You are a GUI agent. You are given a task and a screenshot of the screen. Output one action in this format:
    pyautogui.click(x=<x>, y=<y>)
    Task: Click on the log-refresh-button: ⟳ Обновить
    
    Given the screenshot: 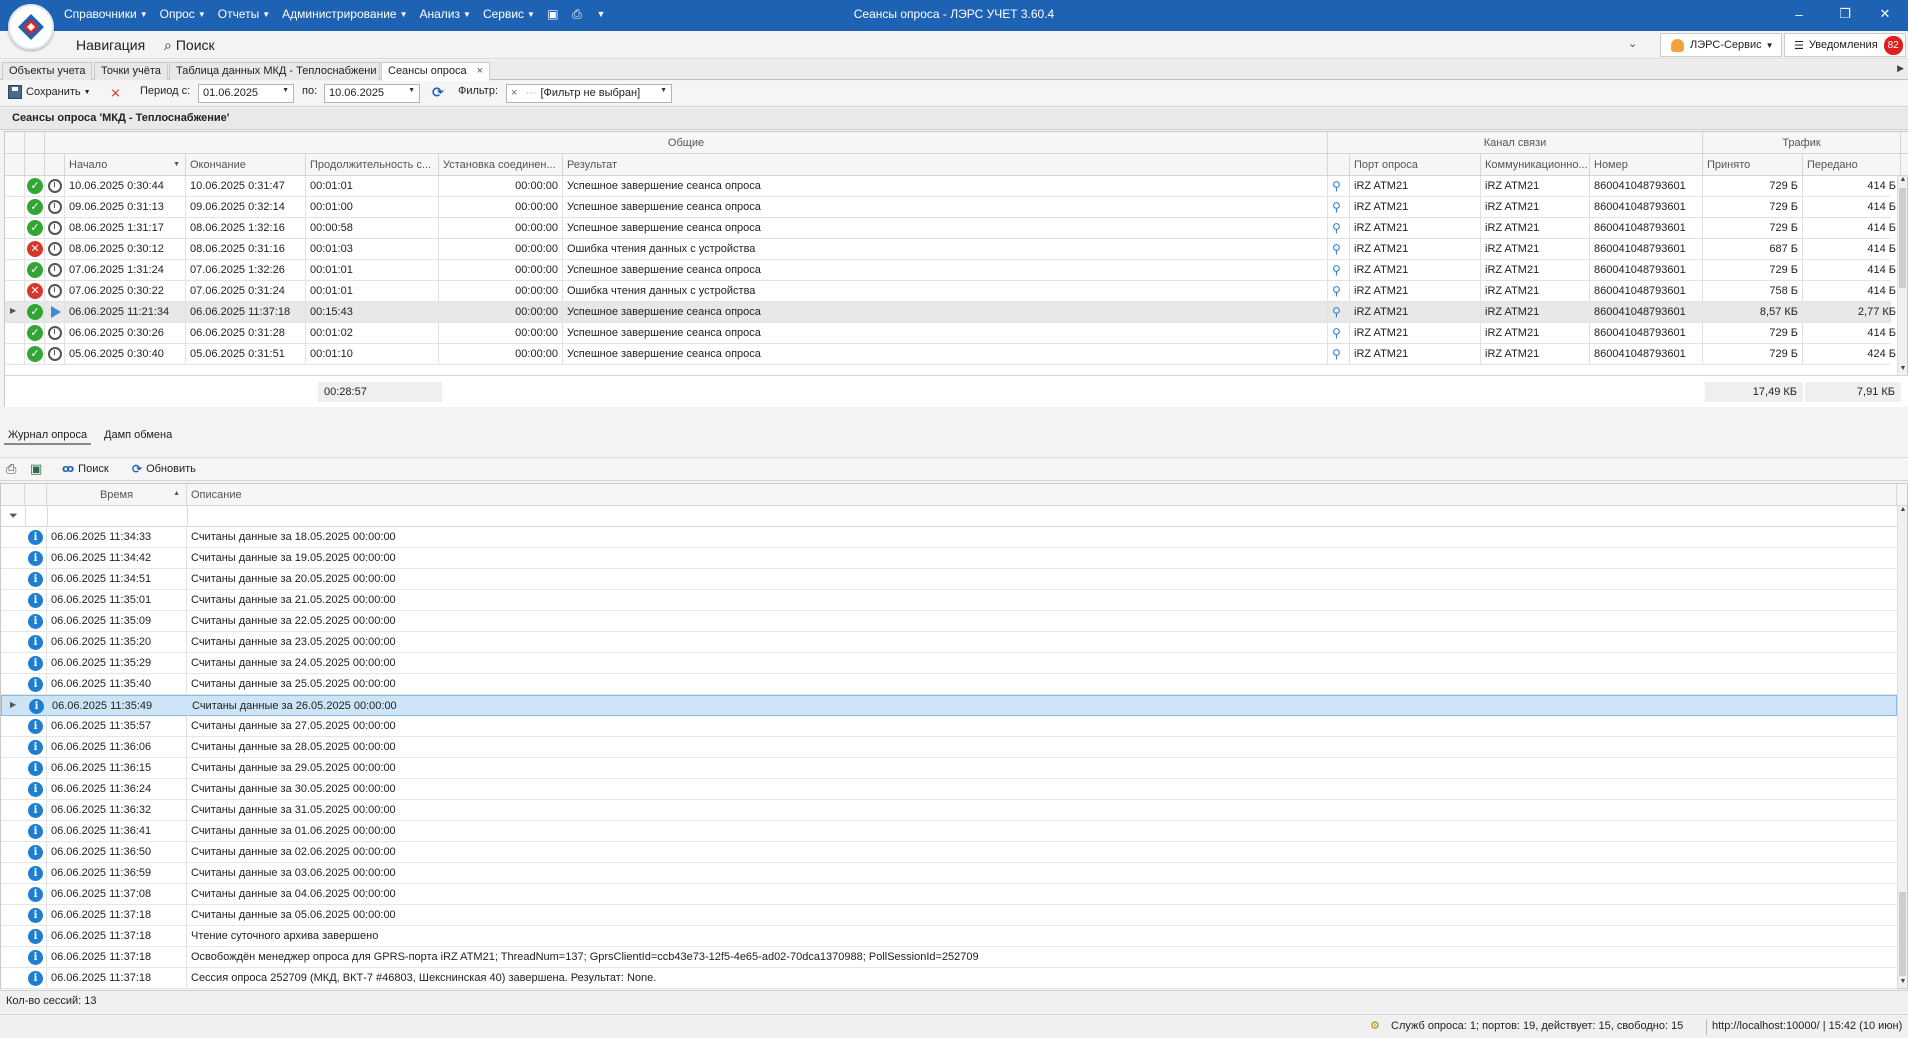 What is the action you would take?
    pyautogui.click(x=164, y=469)
    